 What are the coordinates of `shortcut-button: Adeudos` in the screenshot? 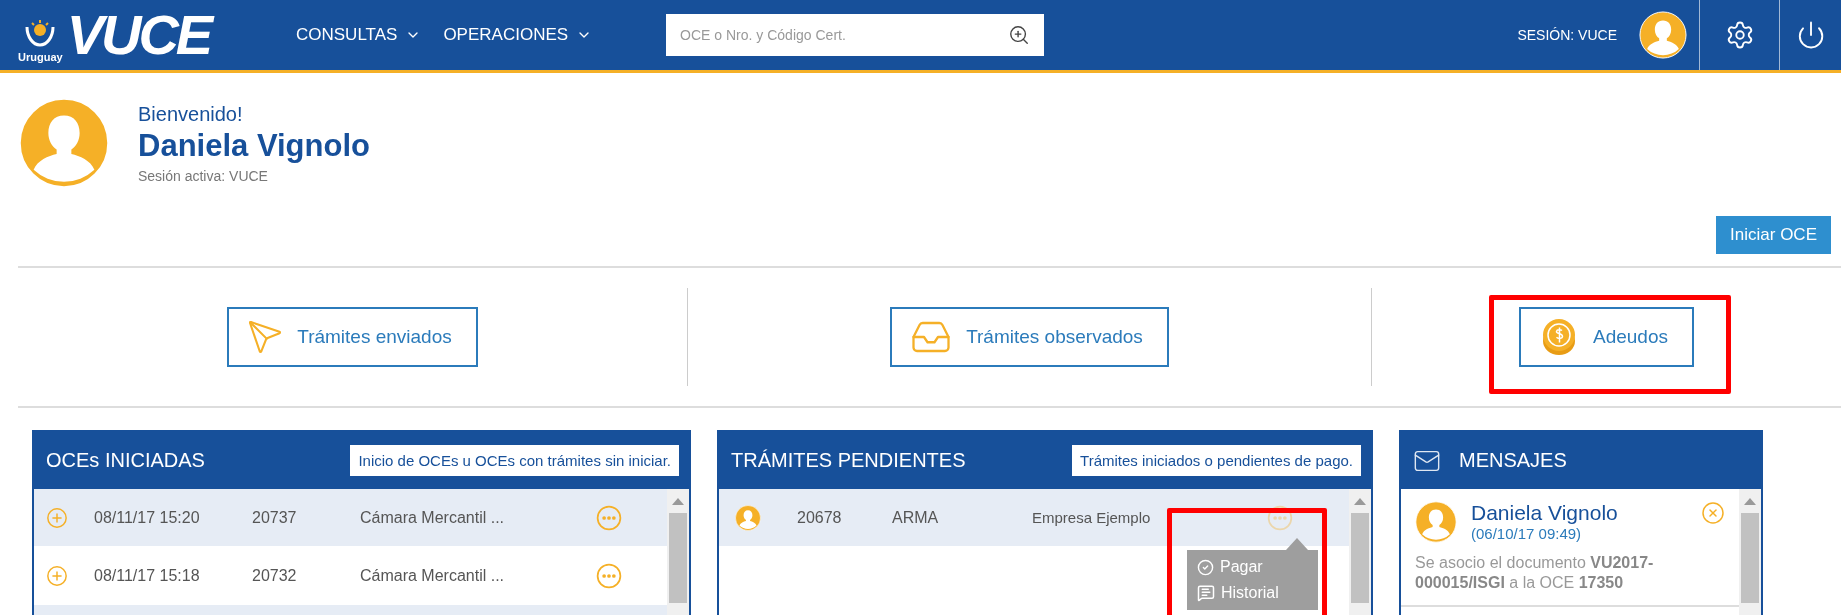 It's located at (1606, 337).